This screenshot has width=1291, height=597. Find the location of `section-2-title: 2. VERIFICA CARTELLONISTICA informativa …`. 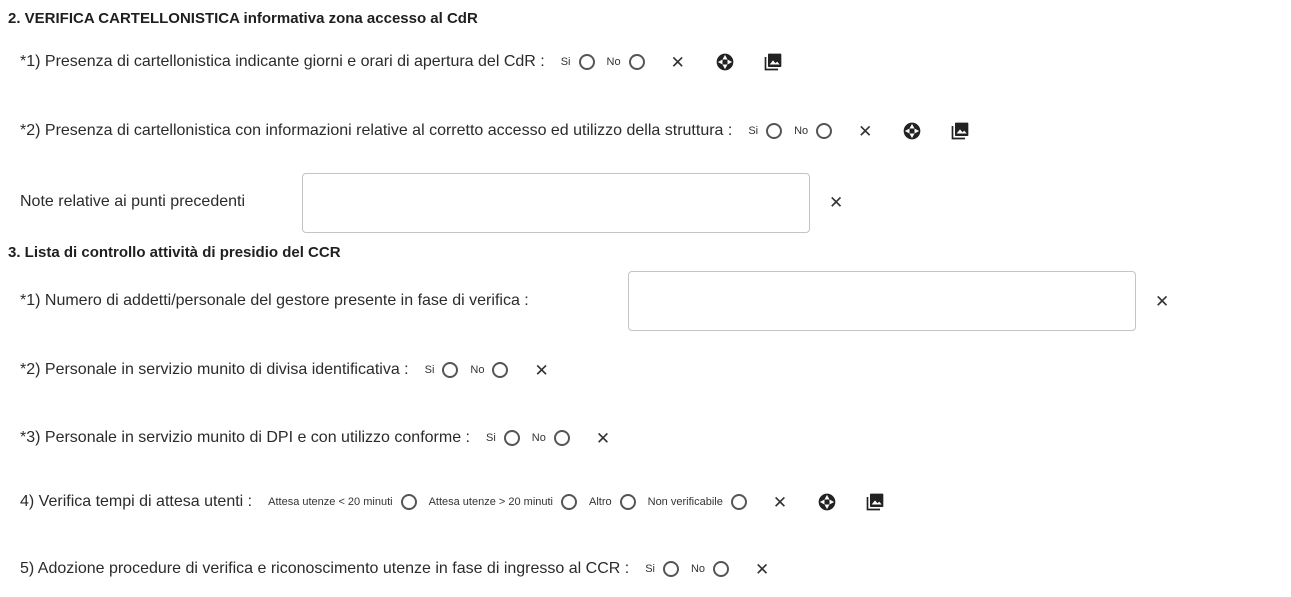

section-2-title: 2. VERIFICA CARTELLONISTICA informativa … is located at coordinates (243, 18).